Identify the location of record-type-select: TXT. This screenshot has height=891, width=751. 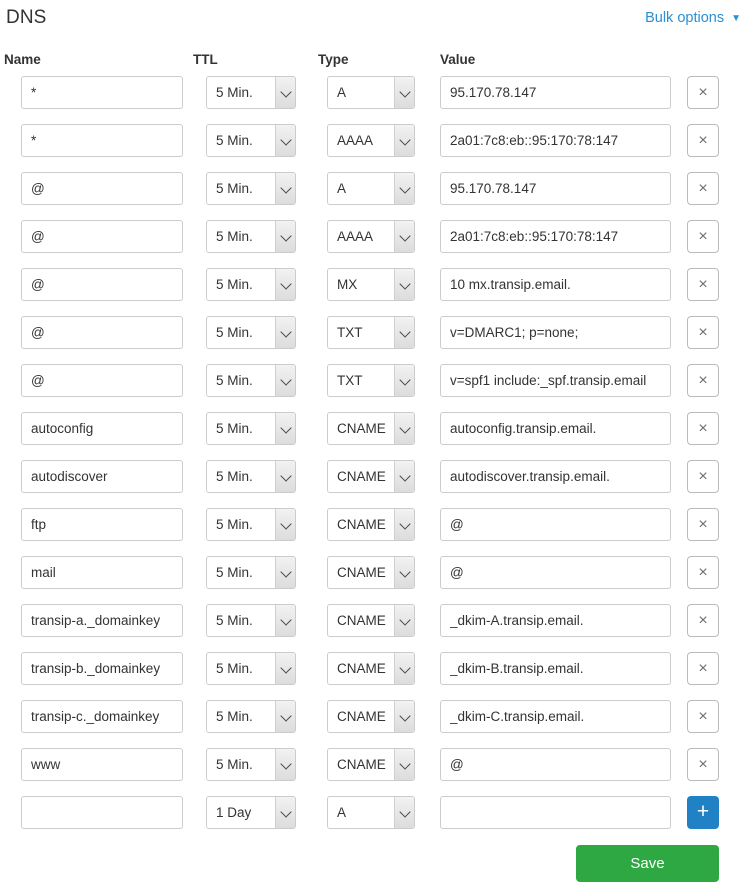
(371, 332).